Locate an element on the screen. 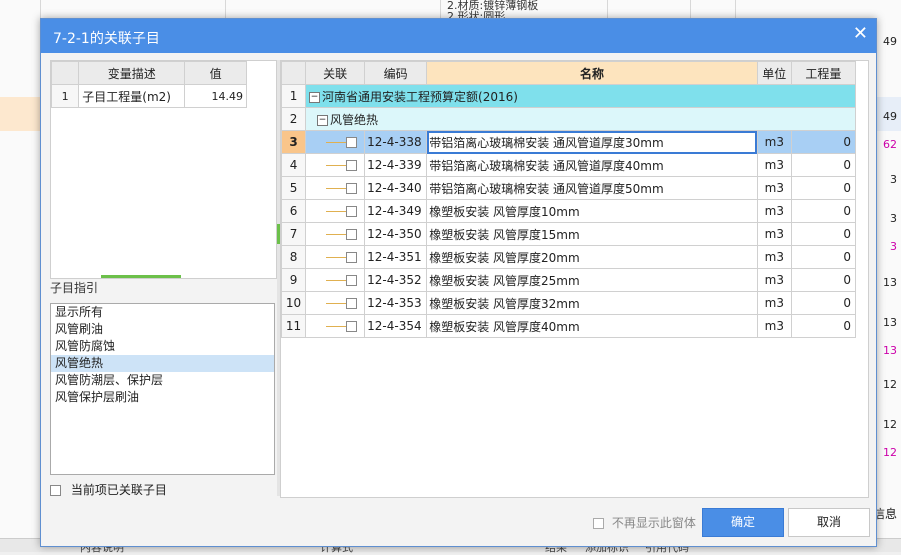 Image resolution: width=901 pixels, height=555 pixels. linked-only-checkbox is located at coordinates (55, 490).